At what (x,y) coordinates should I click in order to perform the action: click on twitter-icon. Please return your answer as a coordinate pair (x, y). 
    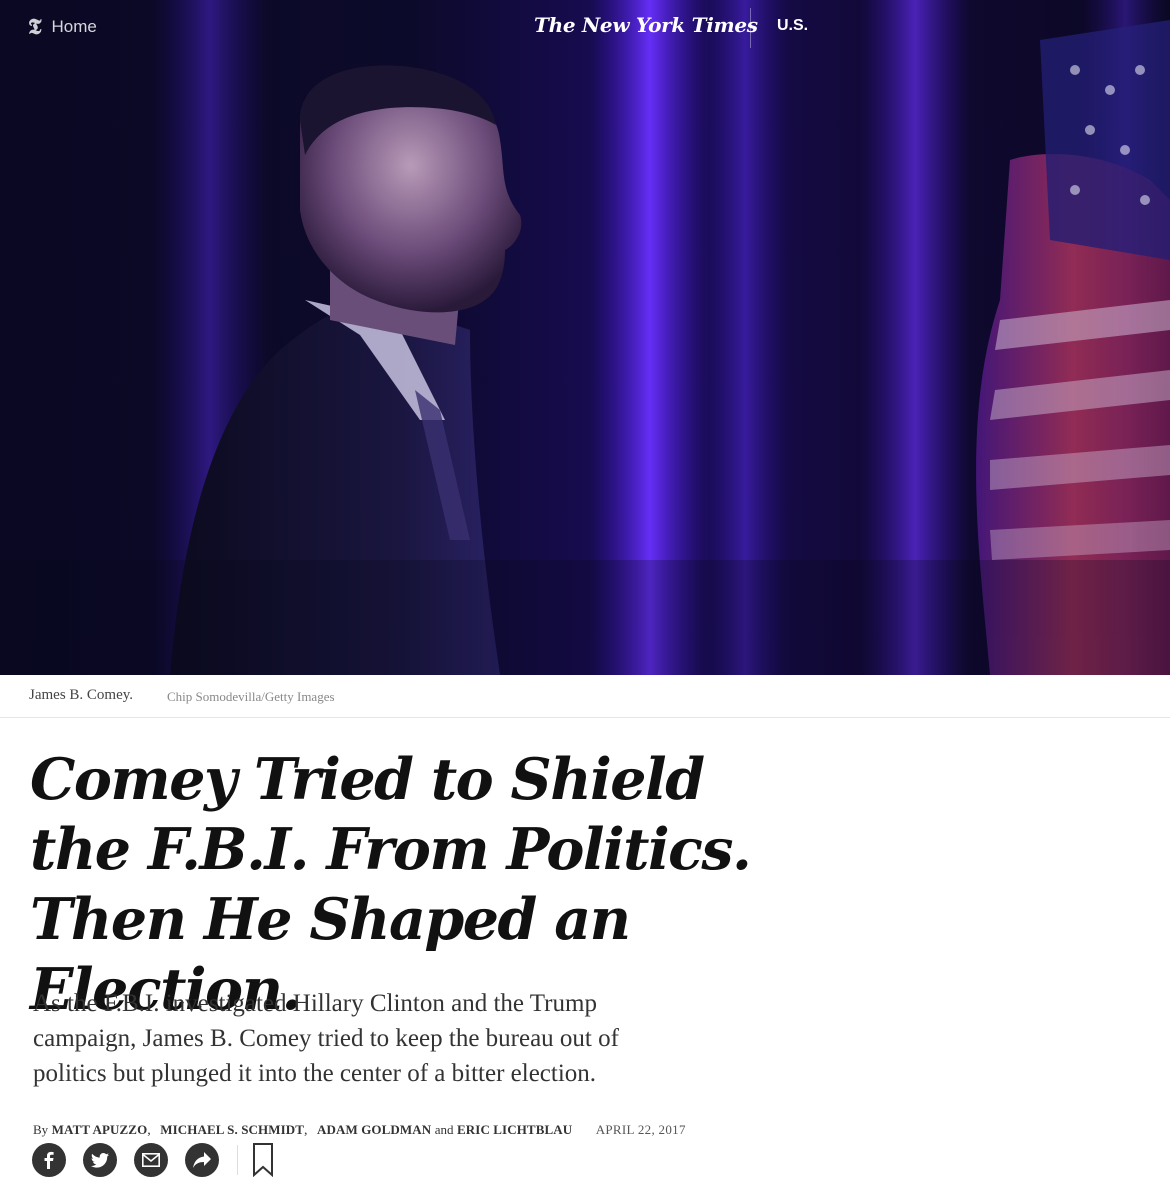
    Looking at the image, I should click on (100, 1160).